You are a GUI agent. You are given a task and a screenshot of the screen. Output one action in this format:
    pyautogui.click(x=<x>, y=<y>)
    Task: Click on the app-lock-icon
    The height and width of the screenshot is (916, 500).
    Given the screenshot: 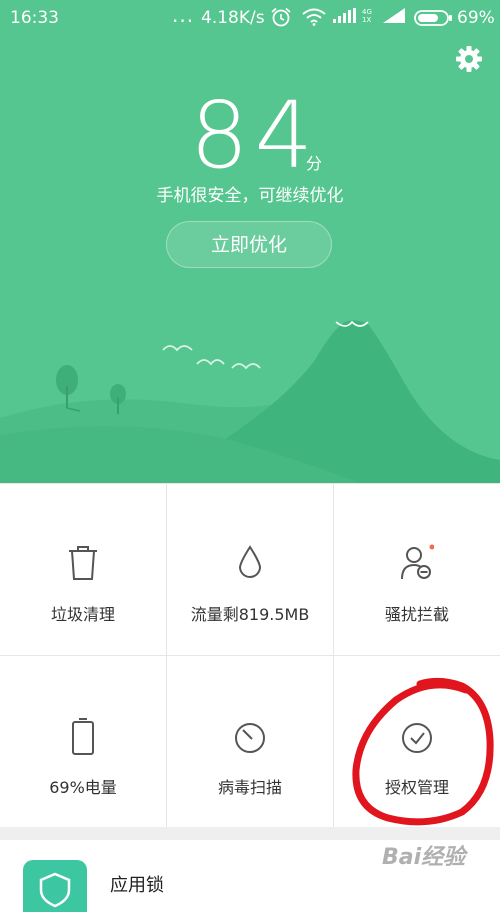 What is the action you would take?
    pyautogui.click(x=55, y=886)
    